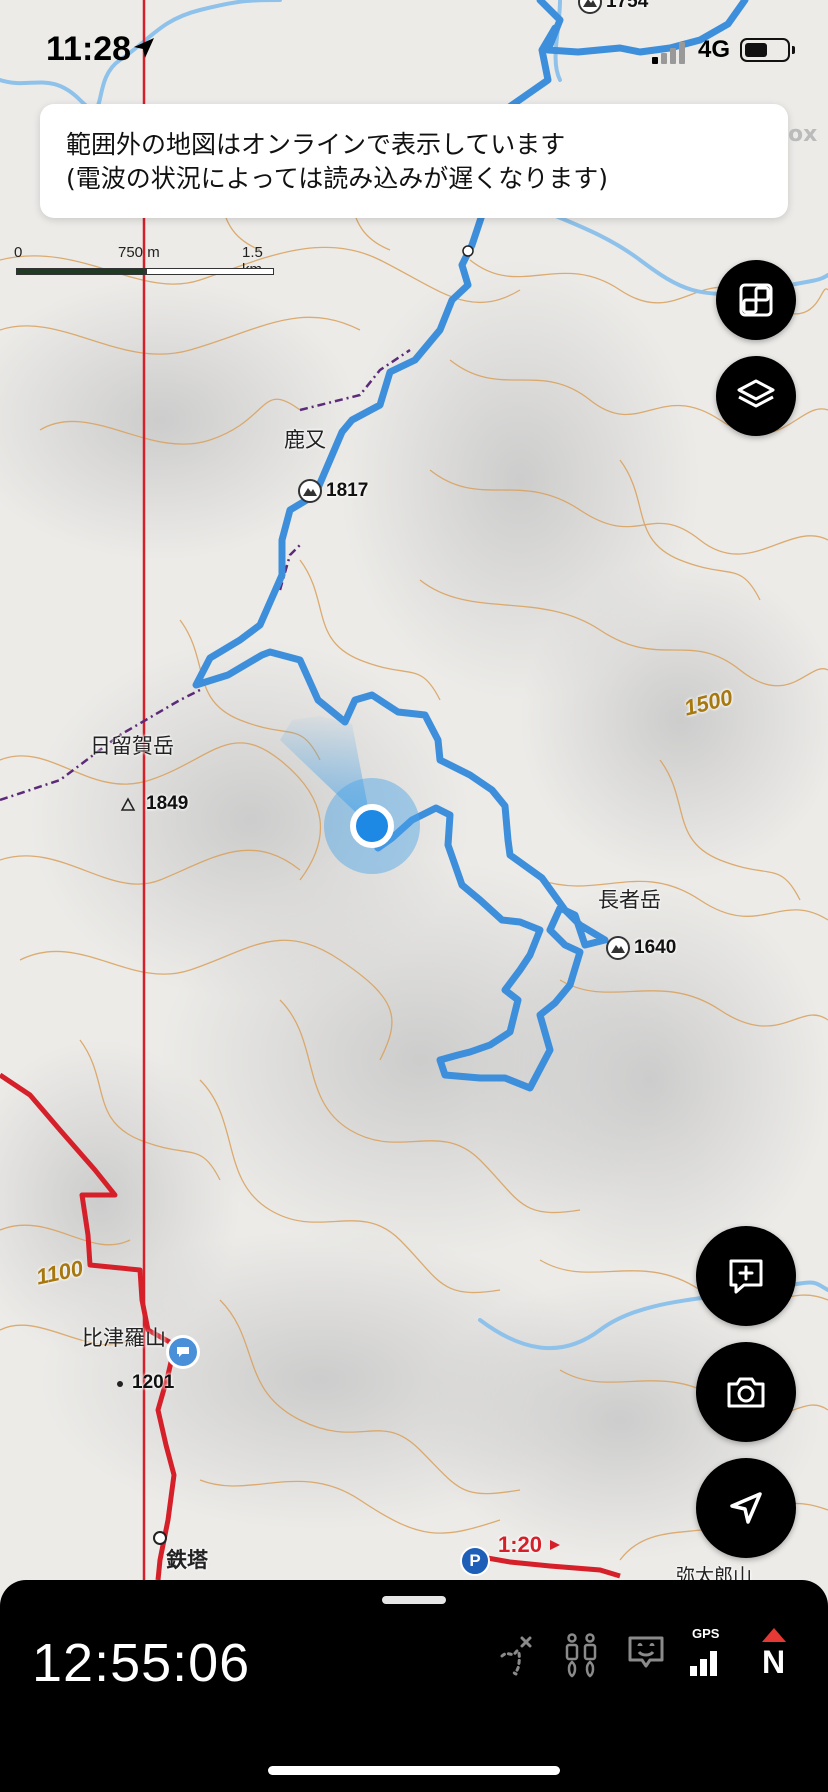  Describe the element at coordinates (144, 48) in the screenshot. I see `location-services-icon` at that location.